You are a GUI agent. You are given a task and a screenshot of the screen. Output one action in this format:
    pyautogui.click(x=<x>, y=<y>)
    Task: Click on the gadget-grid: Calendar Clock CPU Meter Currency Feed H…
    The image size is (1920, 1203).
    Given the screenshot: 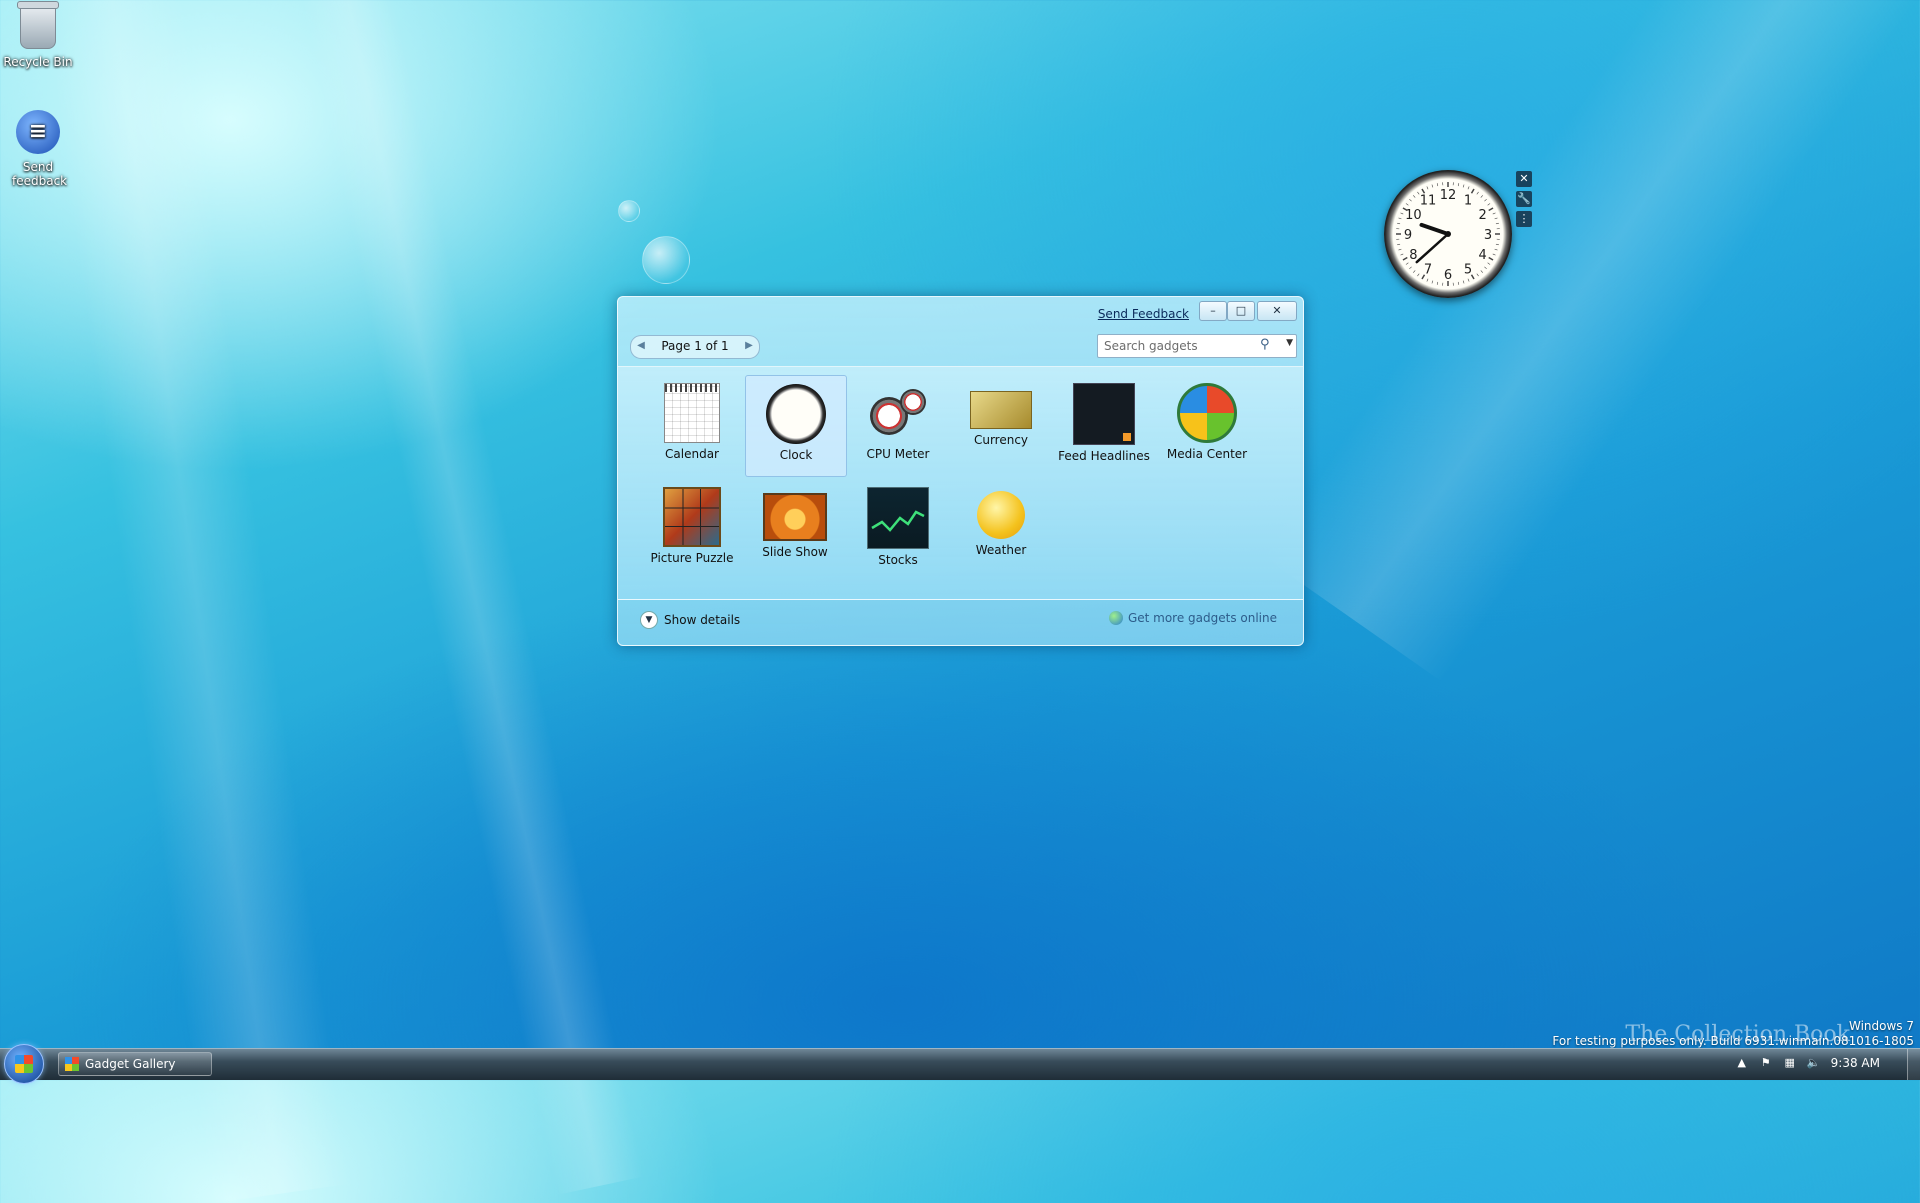 What is the action you would take?
    pyautogui.click(x=960, y=483)
    